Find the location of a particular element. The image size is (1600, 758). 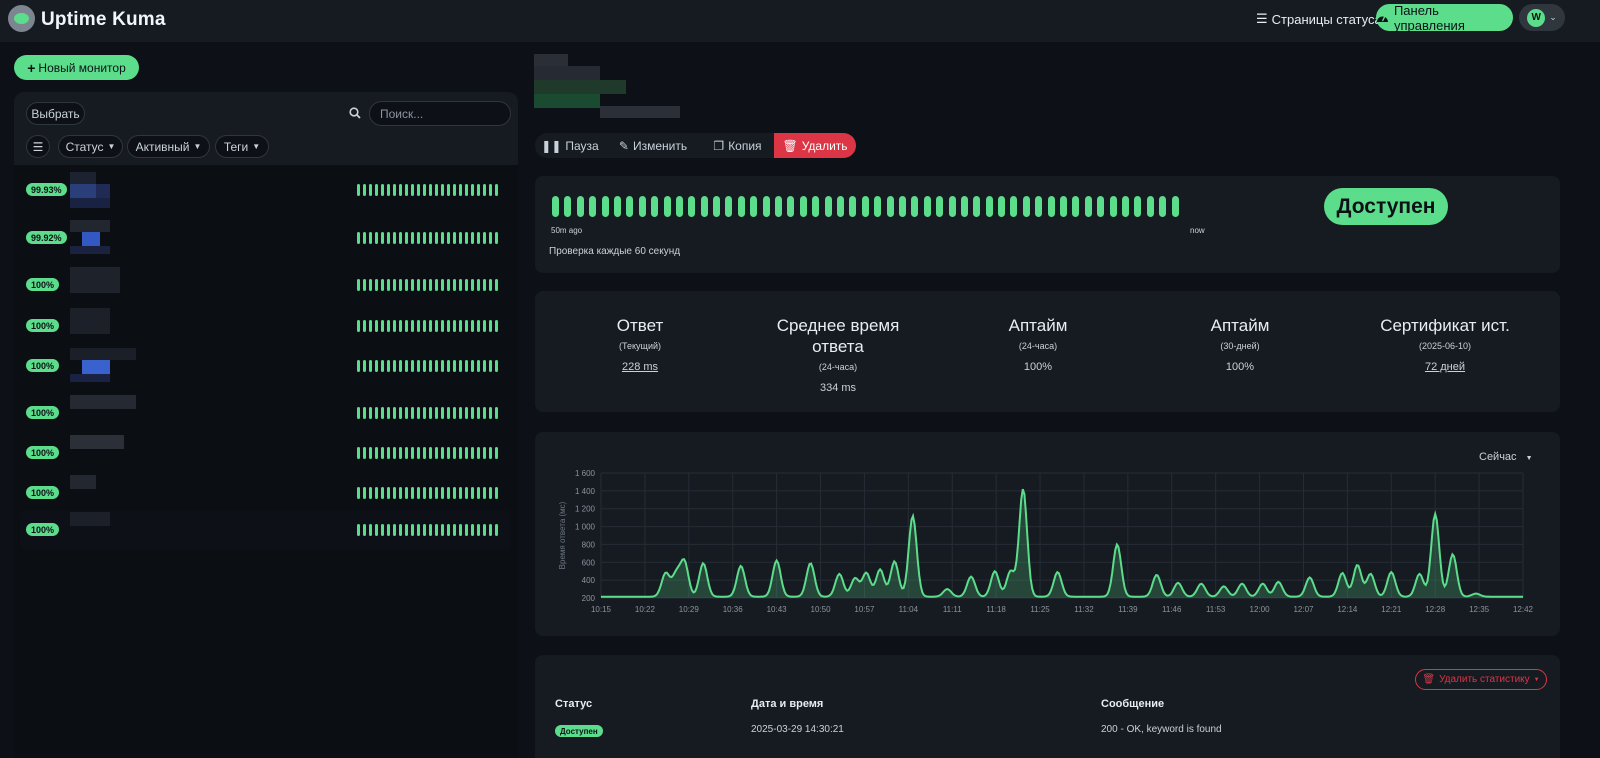

select-button: Выбрать is located at coordinates (55, 113).